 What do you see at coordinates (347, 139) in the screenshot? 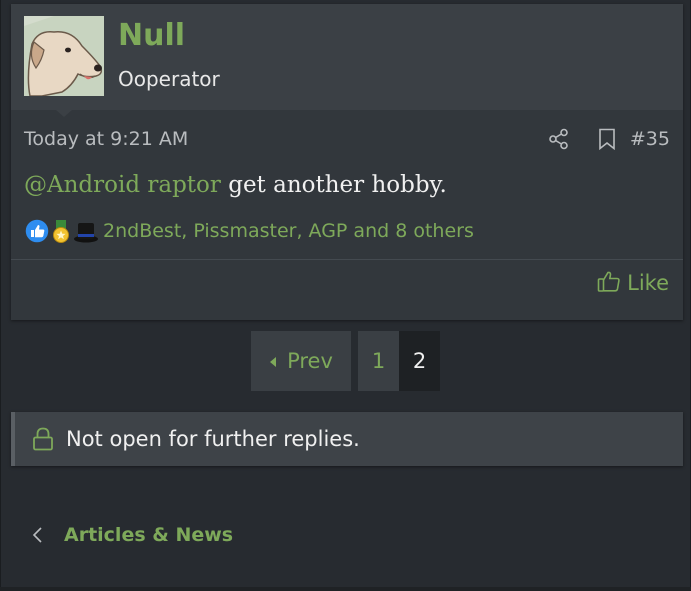
I see `post-meta-row: Today at 9:21 AM #35` at bounding box center [347, 139].